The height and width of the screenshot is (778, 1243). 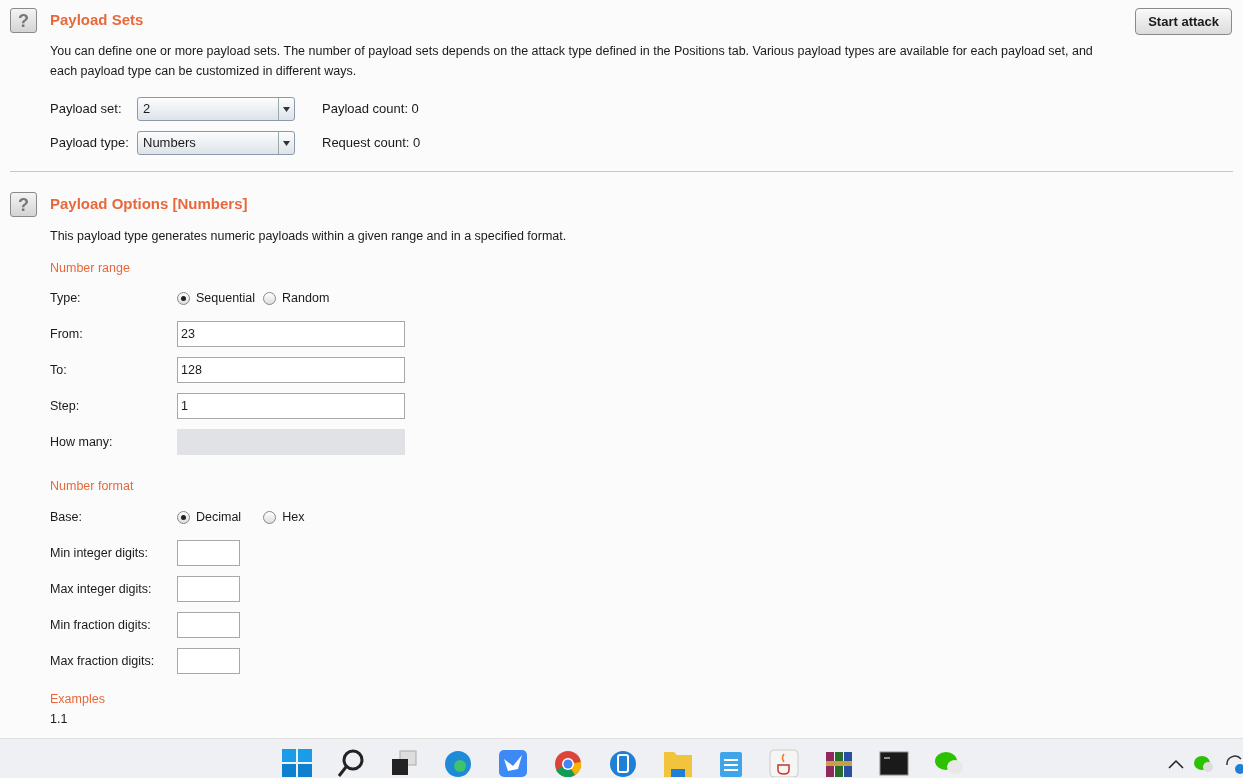 I want to click on group-heading: Examples, so click(x=78, y=699).